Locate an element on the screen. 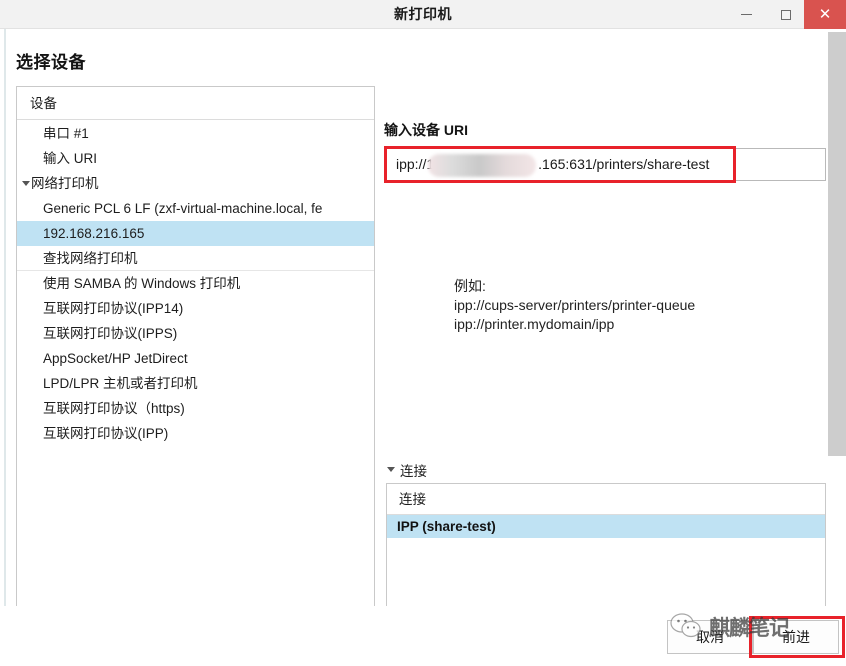 This screenshot has width=846, height=666. maximize-icon is located at coordinates (786, 14).